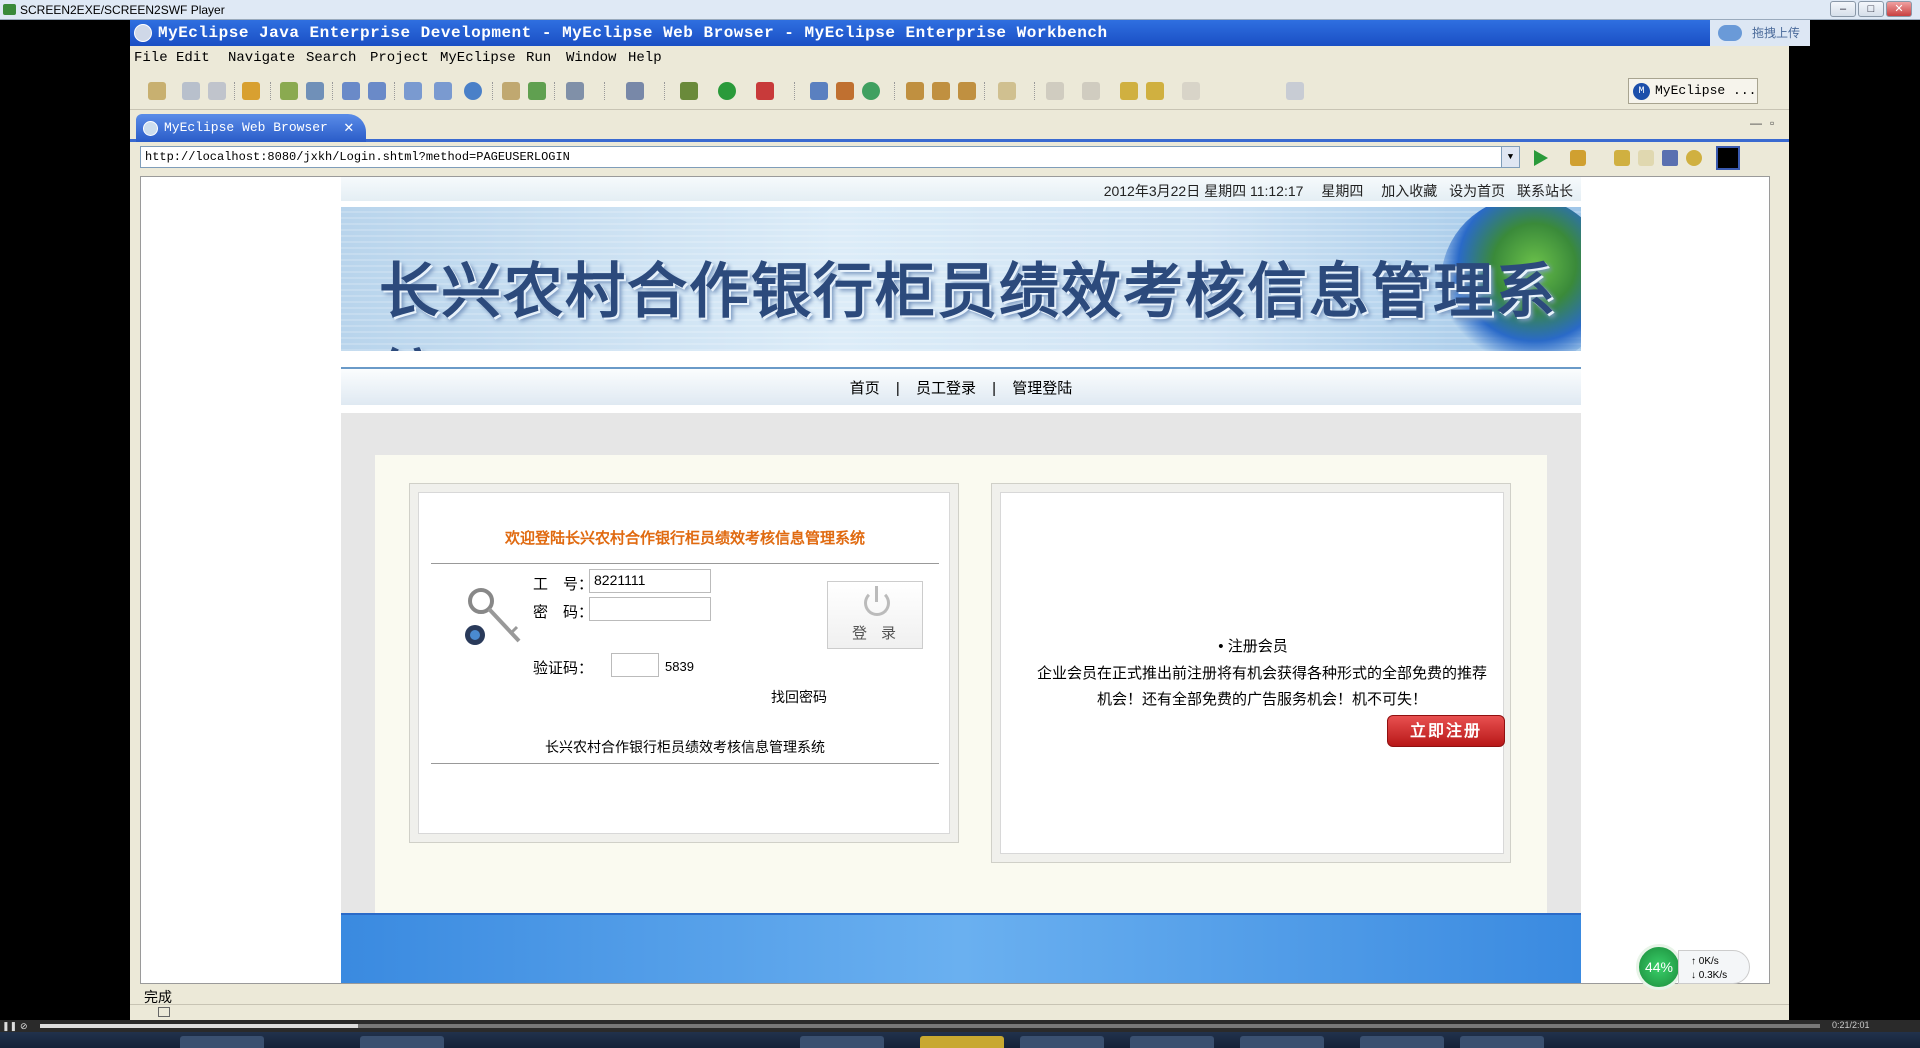 This screenshot has width=1920, height=1048. What do you see at coordinates (24, 1026) in the screenshot?
I see `stop-icon: ⊘` at bounding box center [24, 1026].